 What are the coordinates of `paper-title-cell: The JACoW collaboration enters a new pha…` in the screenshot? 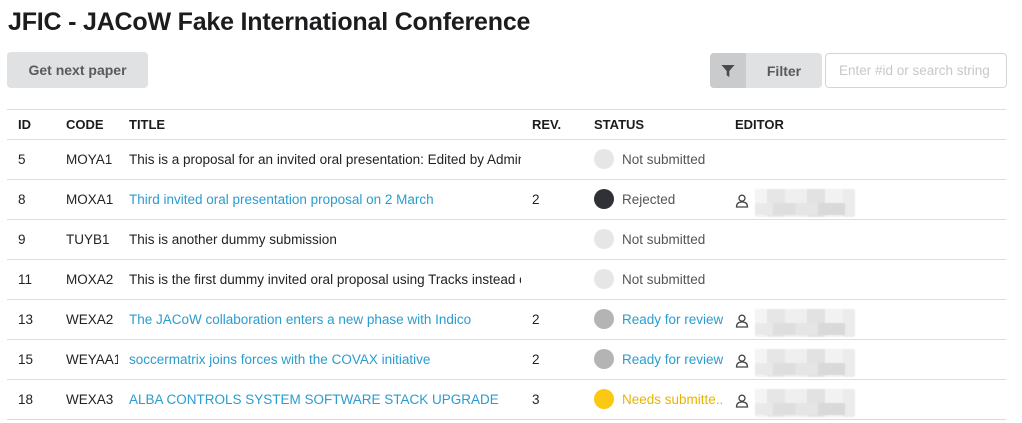 It's located at (319, 319).